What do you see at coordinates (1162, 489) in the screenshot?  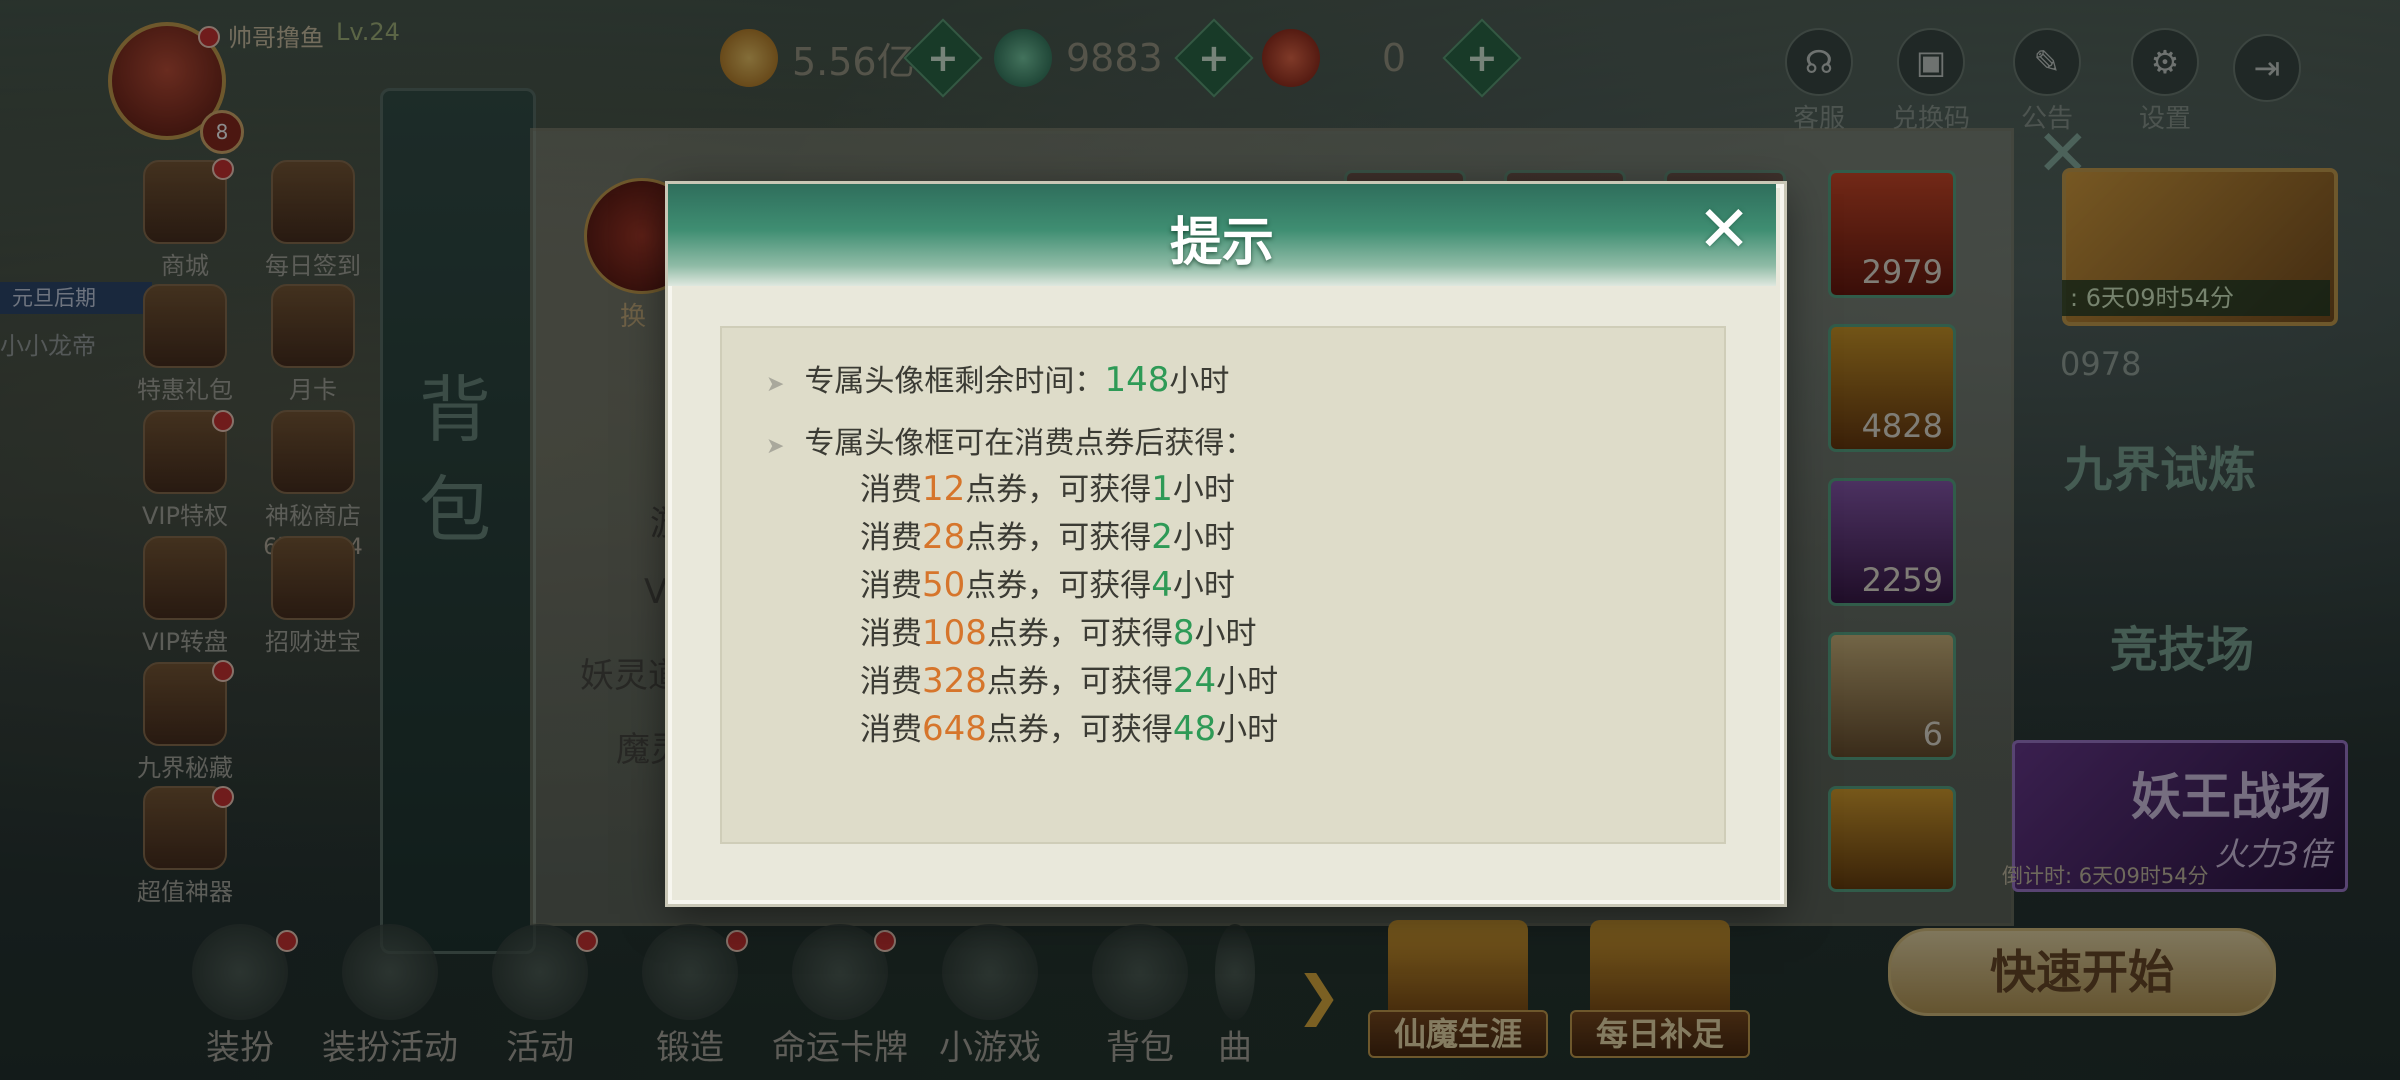 I see `reward-row-hours: 1` at bounding box center [1162, 489].